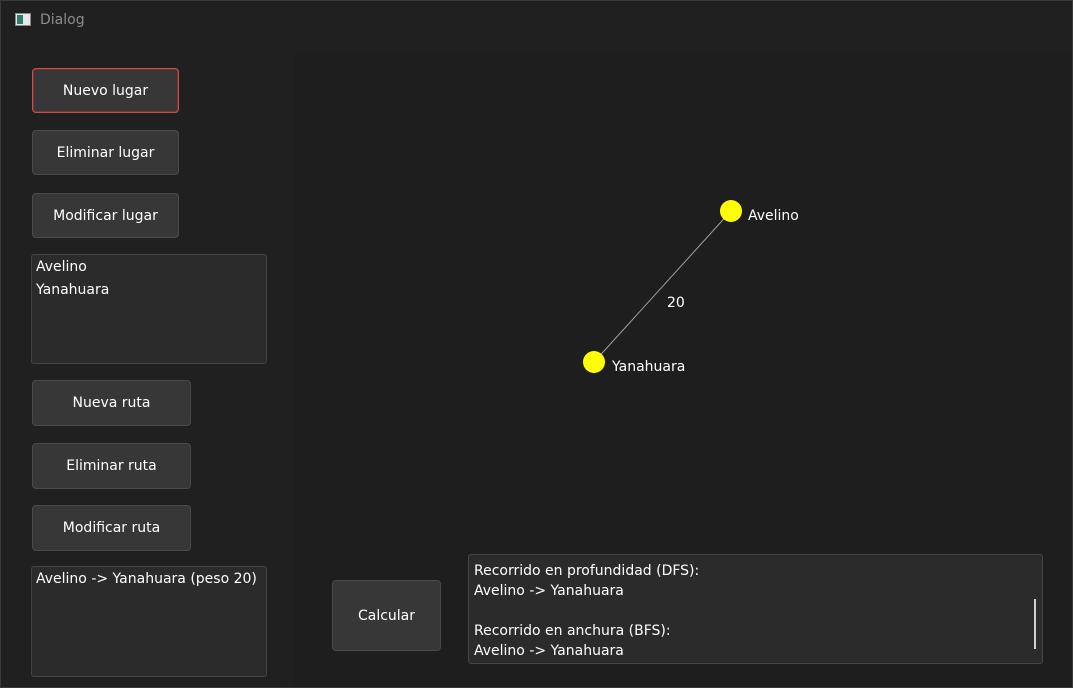 Image resolution: width=1073 pixels, height=688 pixels. Describe the element at coordinates (662, 286) in the screenshot. I see `graph-edge` at that location.